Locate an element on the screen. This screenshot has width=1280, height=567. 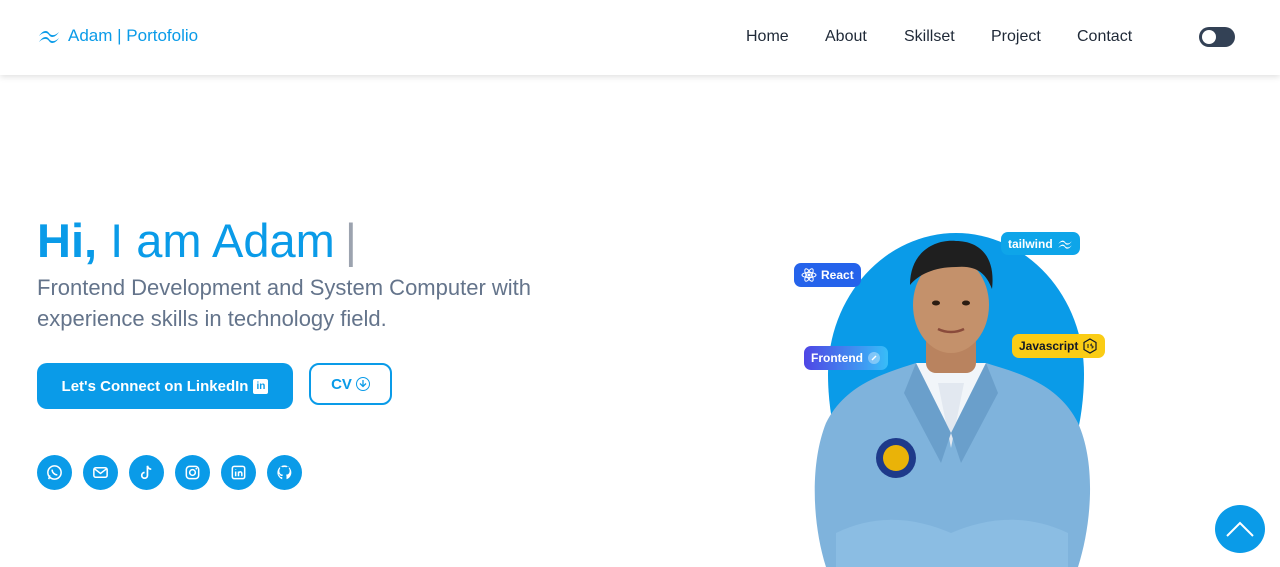
linkedin-connect-button: Let's Connect on LinkedIn in is located at coordinates (165, 386).